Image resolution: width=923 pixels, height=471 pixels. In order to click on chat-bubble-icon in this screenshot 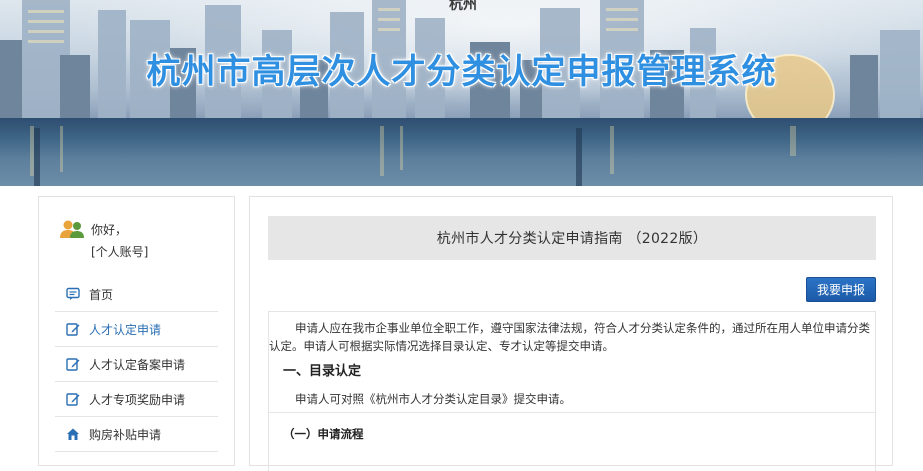, I will do `click(73, 293)`.